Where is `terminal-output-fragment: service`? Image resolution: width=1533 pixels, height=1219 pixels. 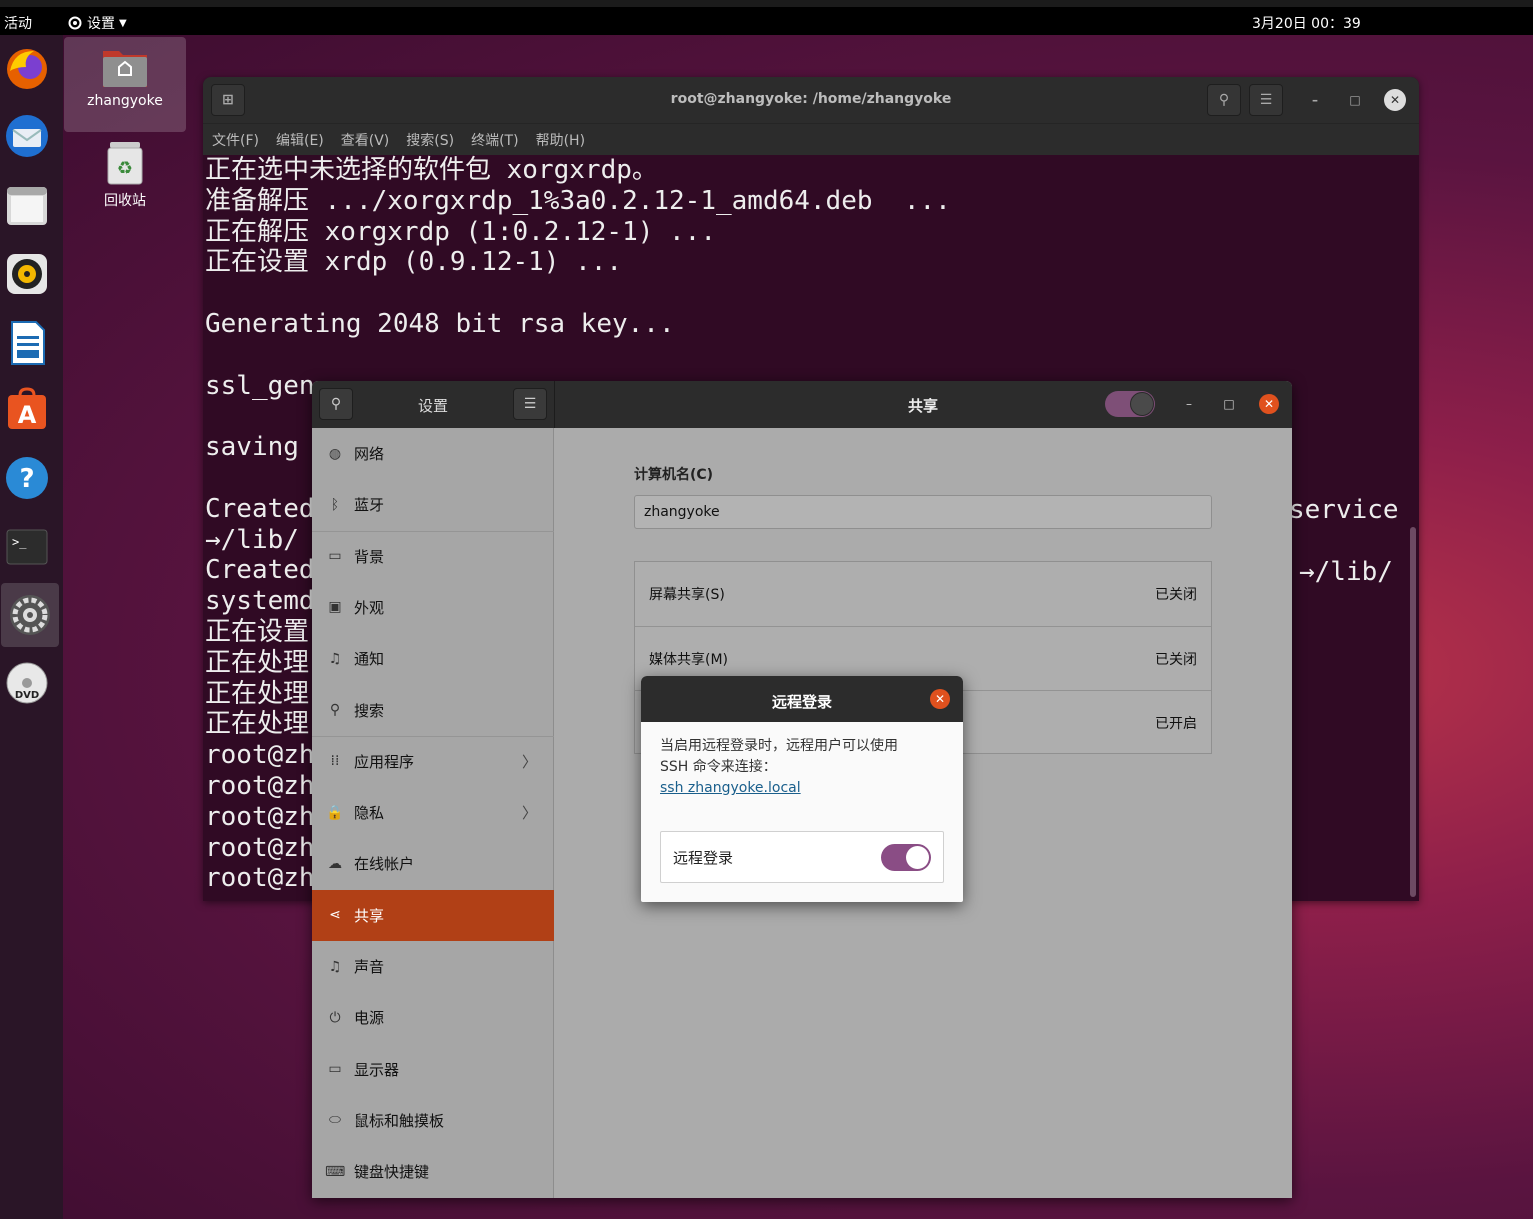
terminal-output-fragment: service is located at coordinates (1344, 510).